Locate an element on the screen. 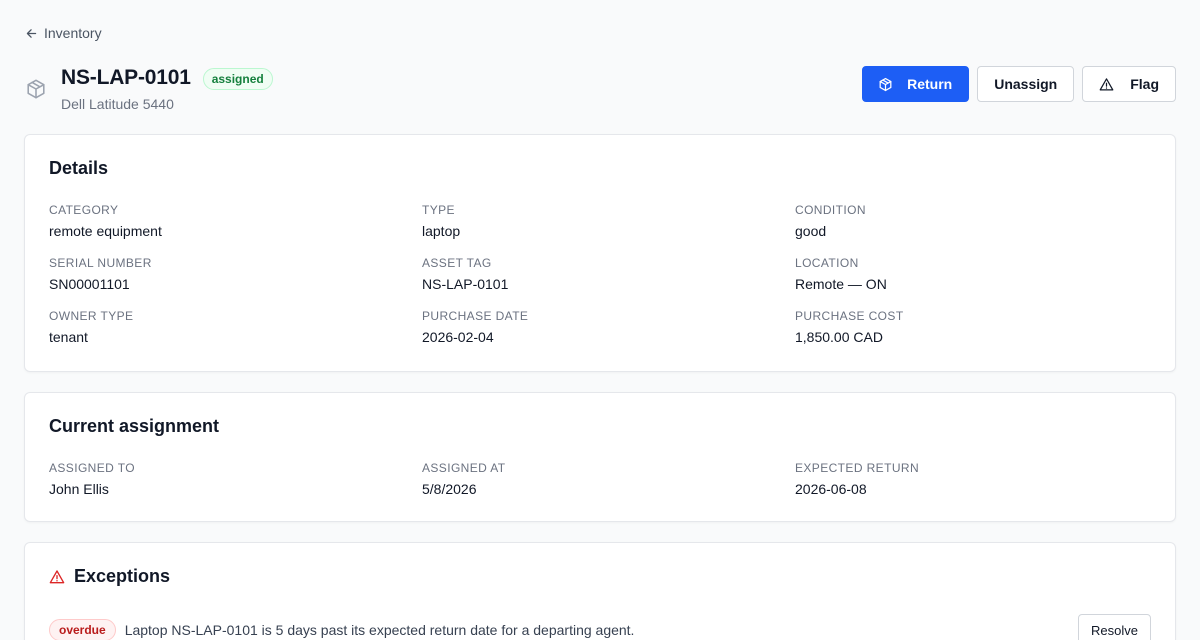  field-expected-return: EXPECTED RETURN 2026-06-08 is located at coordinates (973, 479).